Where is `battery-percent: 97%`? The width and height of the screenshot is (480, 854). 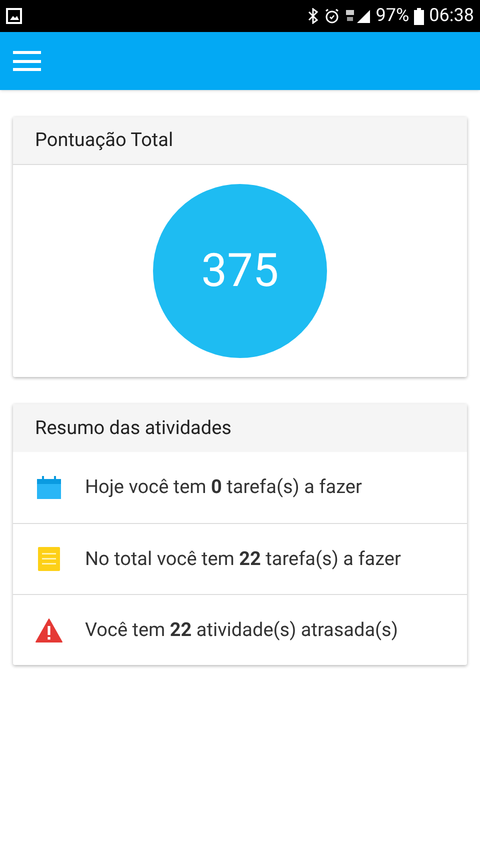
battery-percent: 97% is located at coordinates (393, 16).